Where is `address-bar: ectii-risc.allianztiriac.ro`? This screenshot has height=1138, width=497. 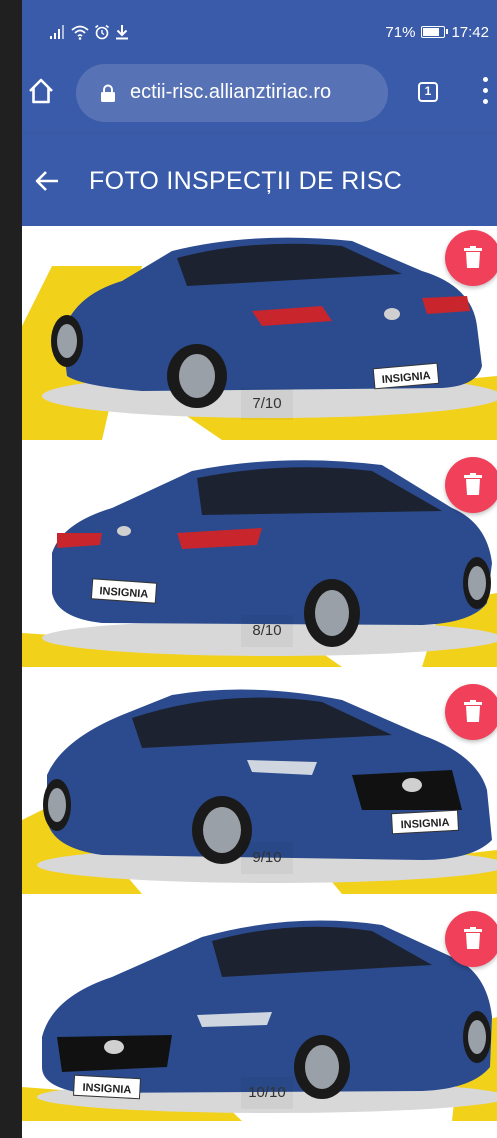 address-bar: ectii-risc.allianztiriac.ro is located at coordinates (232, 93).